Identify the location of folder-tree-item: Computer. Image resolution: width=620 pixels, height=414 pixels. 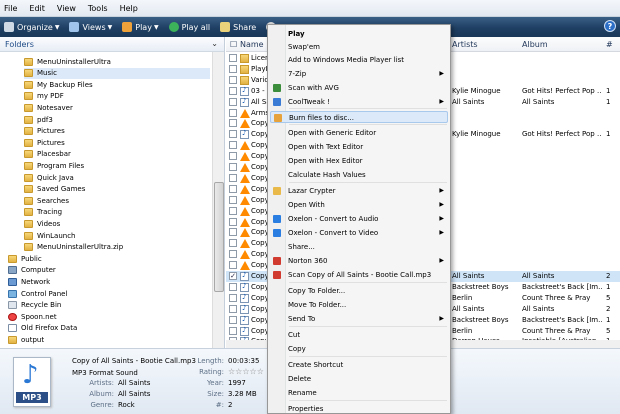
(109, 270).